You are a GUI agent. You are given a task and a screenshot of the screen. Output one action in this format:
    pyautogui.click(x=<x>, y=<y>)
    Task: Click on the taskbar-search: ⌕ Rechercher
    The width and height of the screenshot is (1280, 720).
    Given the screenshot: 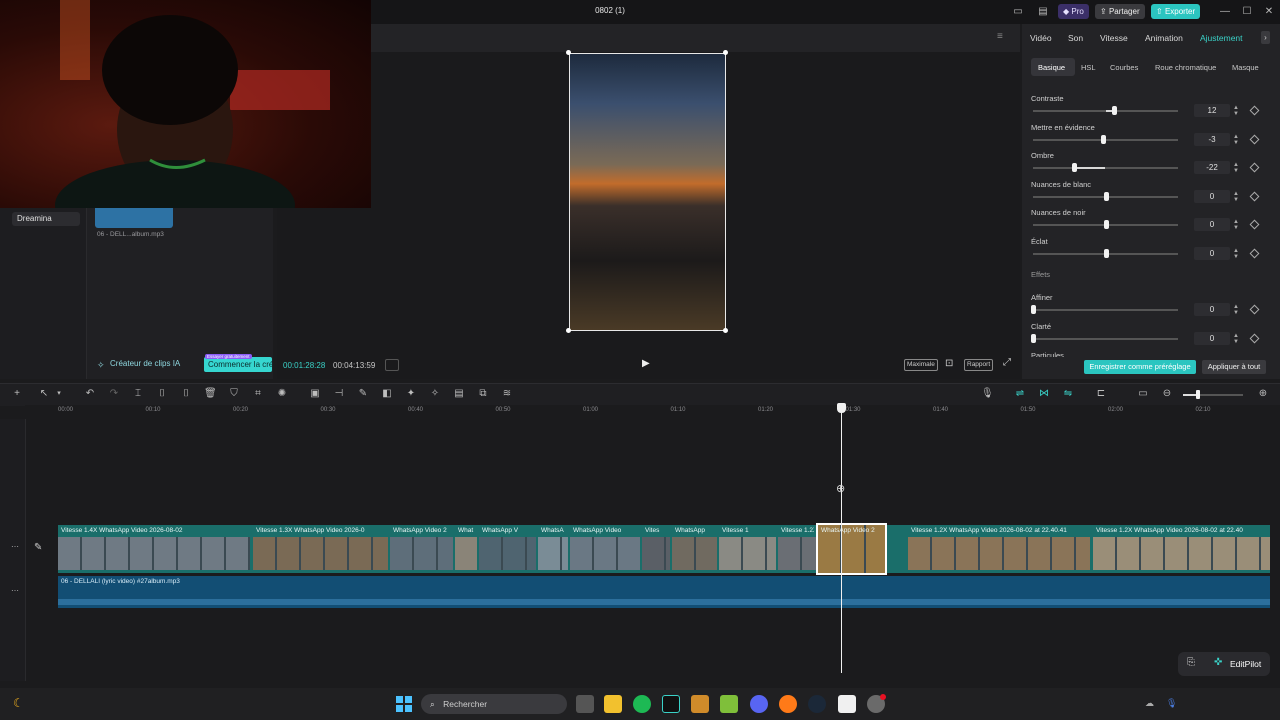 What is the action you would take?
    pyautogui.click(x=494, y=704)
    